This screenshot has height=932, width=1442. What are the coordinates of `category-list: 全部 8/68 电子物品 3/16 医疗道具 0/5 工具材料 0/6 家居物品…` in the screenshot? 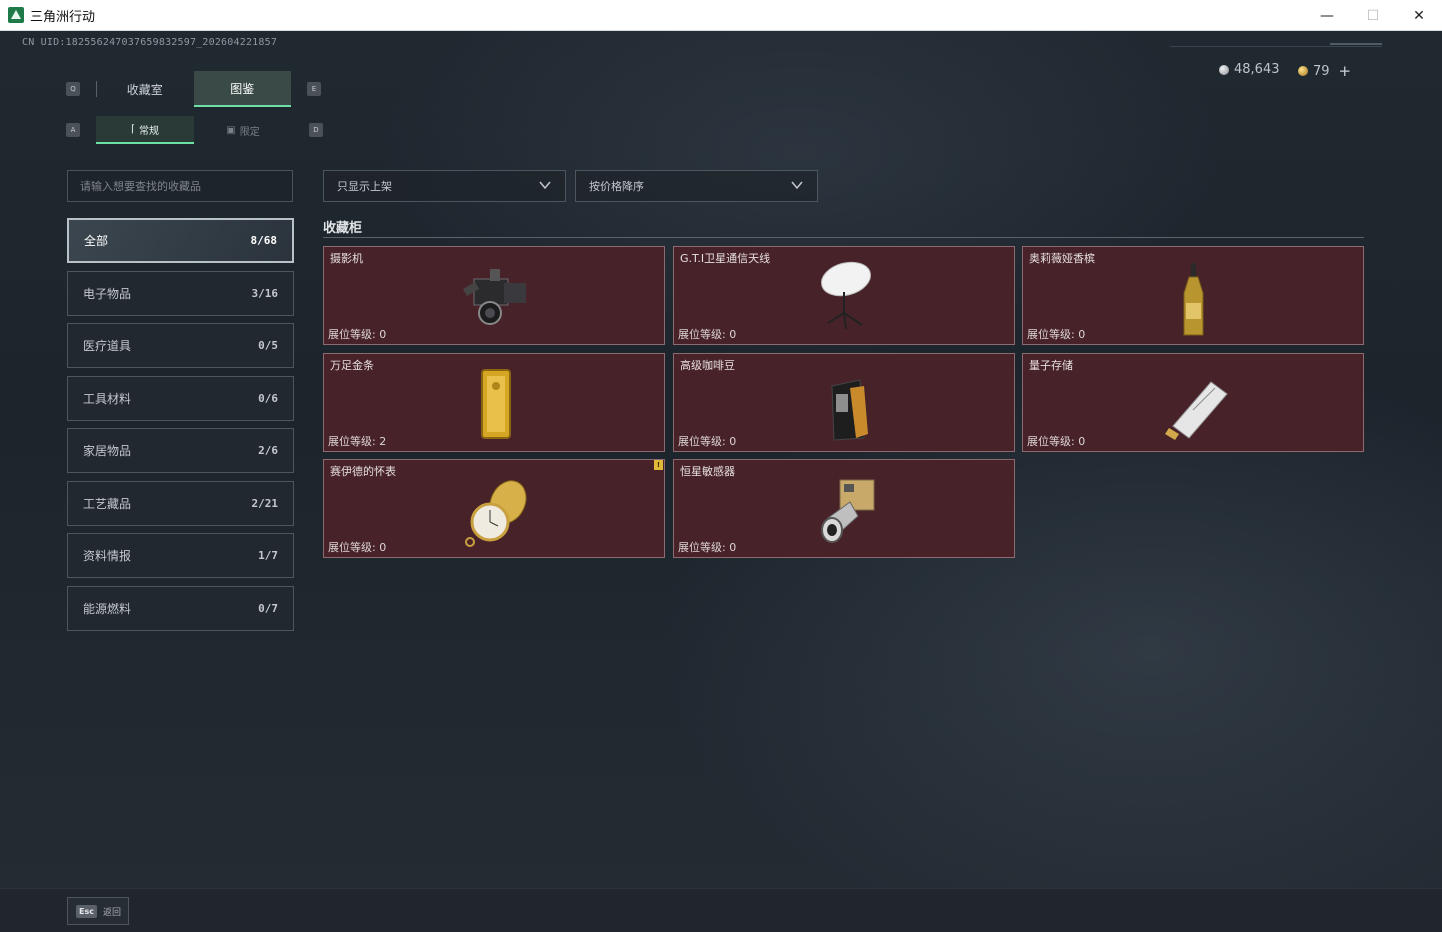 It's located at (180, 428).